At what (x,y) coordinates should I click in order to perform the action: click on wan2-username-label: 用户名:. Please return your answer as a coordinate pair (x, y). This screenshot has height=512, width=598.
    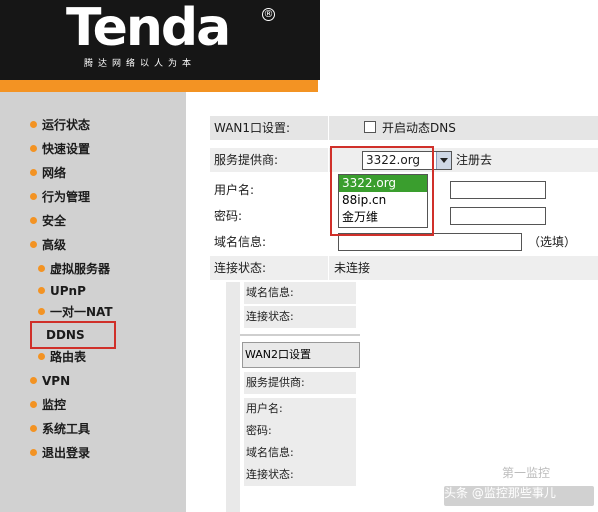
    Looking at the image, I should click on (300, 409).